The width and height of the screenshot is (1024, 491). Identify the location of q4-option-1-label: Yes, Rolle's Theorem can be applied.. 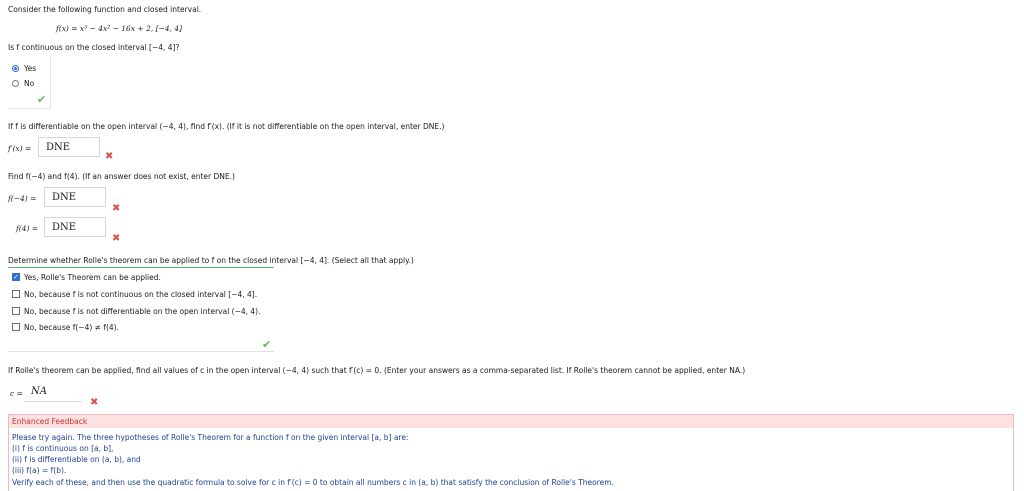
(92, 277).